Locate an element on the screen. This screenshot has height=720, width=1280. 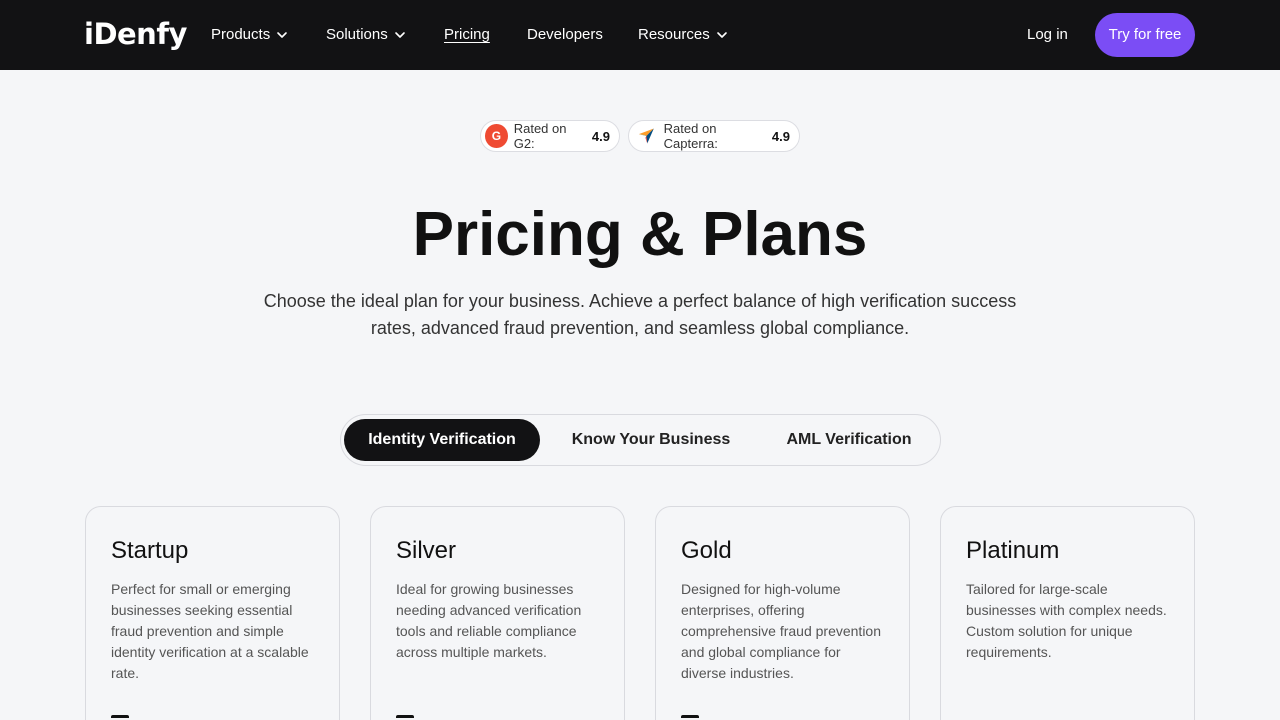
tab-aml-verification: AML Verification is located at coordinates (849, 440).